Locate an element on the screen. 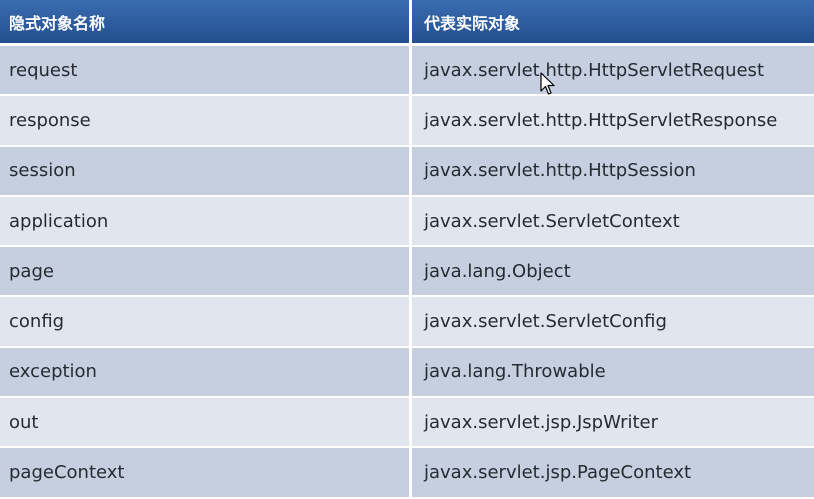 This screenshot has width=814, height=499. table-row-type: javax.servlet.jsp.PageContext is located at coordinates (613, 473).